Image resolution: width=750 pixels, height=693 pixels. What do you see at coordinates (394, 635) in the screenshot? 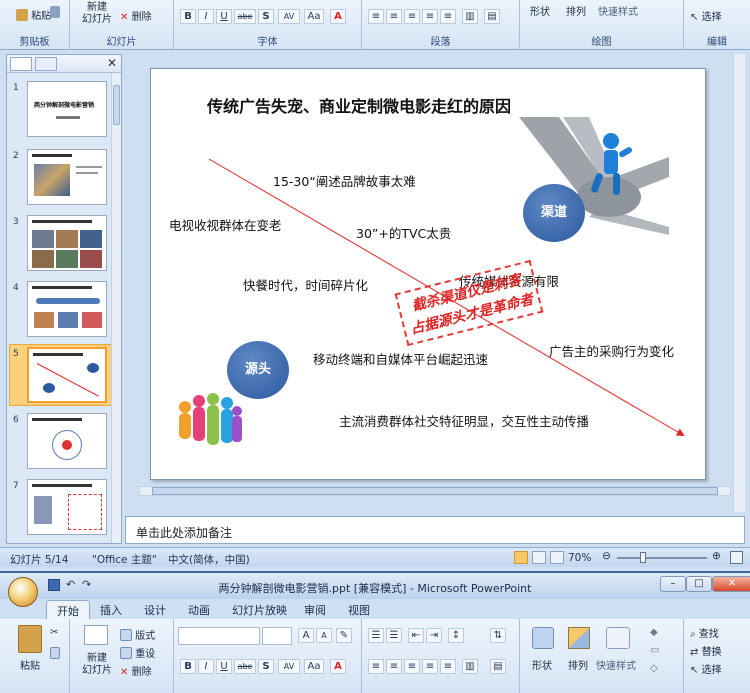
I see `numbering-button: ☰` at bounding box center [394, 635].